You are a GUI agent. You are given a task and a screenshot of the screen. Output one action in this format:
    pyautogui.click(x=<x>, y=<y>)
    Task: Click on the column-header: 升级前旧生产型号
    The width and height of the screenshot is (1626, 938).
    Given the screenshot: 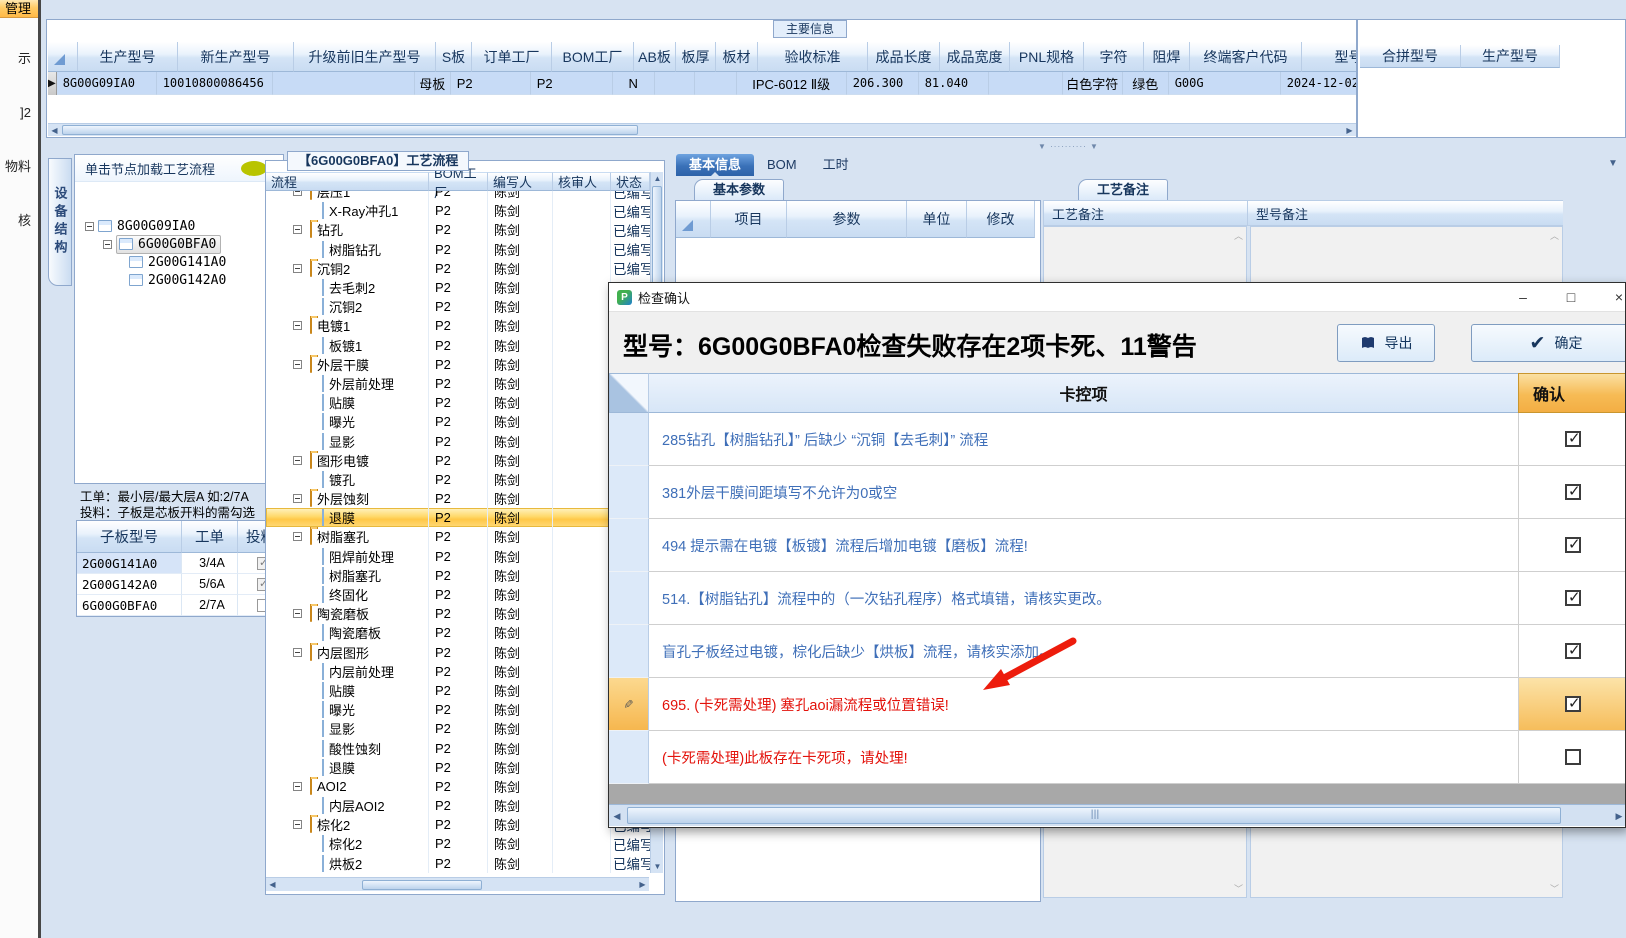 What is the action you would take?
    pyautogui.click(x=365, y=57)
    